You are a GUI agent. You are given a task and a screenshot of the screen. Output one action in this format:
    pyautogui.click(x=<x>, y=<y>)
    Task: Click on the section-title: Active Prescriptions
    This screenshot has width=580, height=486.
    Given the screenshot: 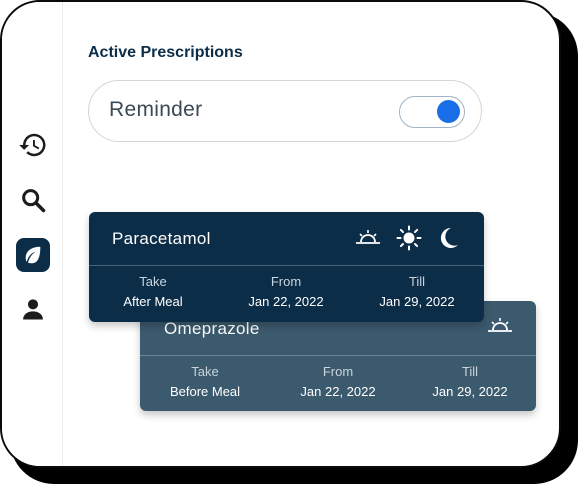 What is the action you would take?
    pyautogui.click(x=165, y=52)
    